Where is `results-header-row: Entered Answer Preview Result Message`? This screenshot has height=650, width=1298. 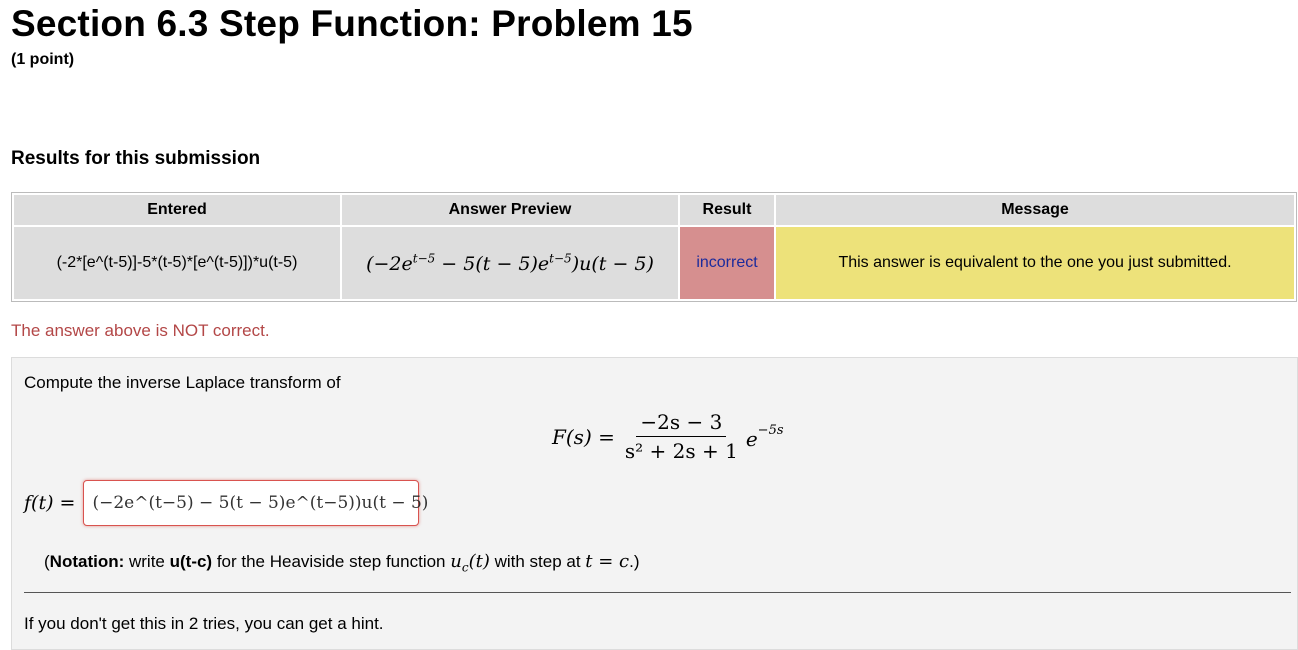 results-header-row: Entered Answer Preview Result Message is located at coordinates (654, 210).